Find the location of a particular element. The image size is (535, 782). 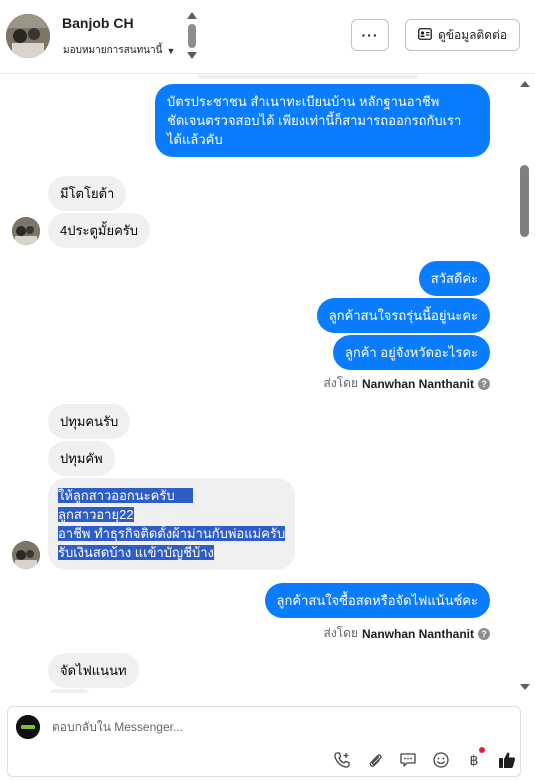

contact-avatar is located at coordinates (28, 36).